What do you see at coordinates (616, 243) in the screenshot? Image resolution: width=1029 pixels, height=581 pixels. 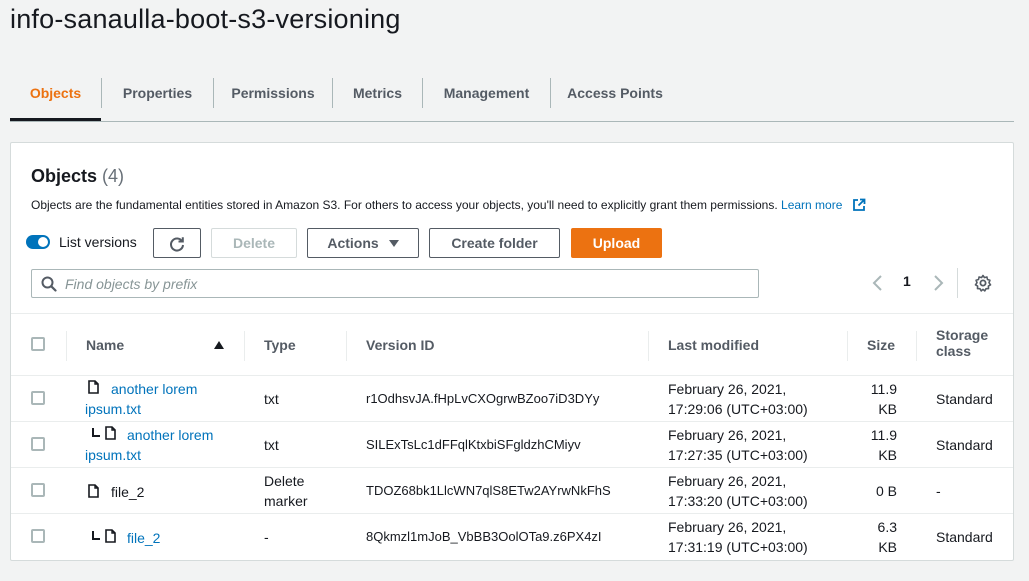 I see `upload-button: Upload` at bounding box center [616, 243].